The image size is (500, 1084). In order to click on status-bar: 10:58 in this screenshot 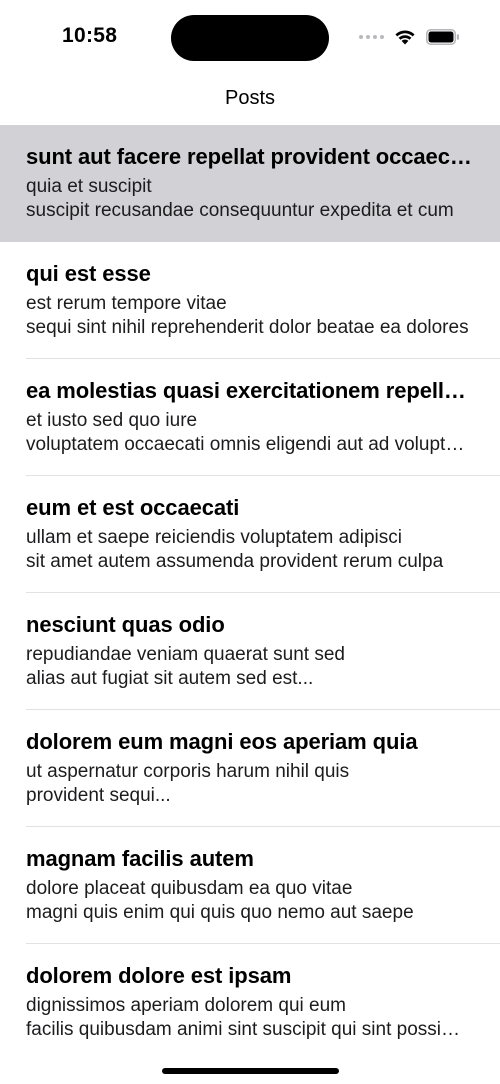, I will do `click(250, 38)`.